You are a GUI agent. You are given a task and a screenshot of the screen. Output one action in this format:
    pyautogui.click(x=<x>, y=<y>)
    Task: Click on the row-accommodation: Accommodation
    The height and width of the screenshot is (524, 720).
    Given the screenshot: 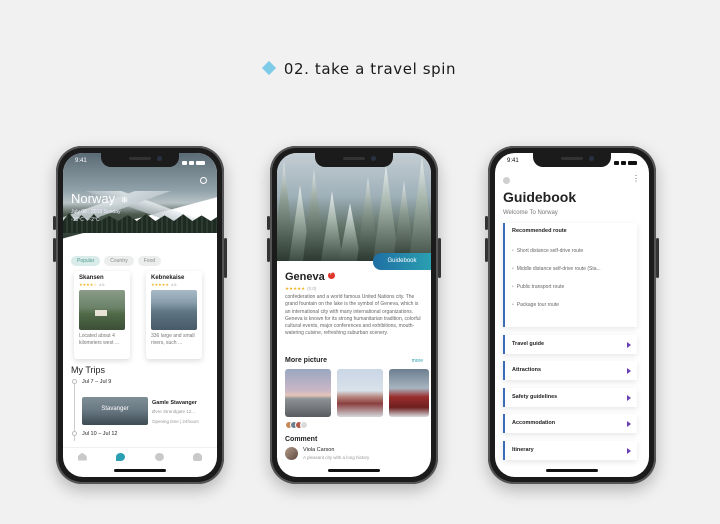 What is the action you would take?
    pyautogui.click(x=570, y=423)
    